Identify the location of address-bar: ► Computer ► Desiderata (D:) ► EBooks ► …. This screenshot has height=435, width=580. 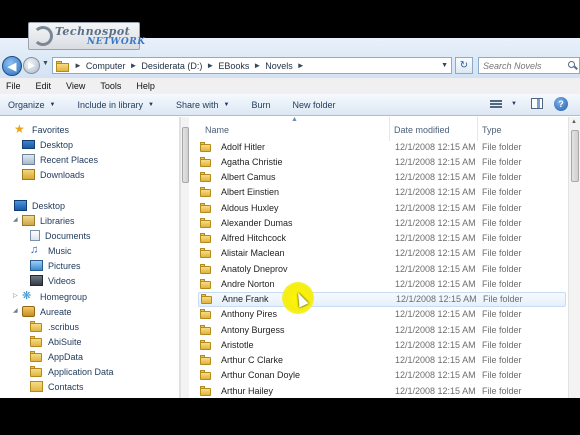
(252, 65).